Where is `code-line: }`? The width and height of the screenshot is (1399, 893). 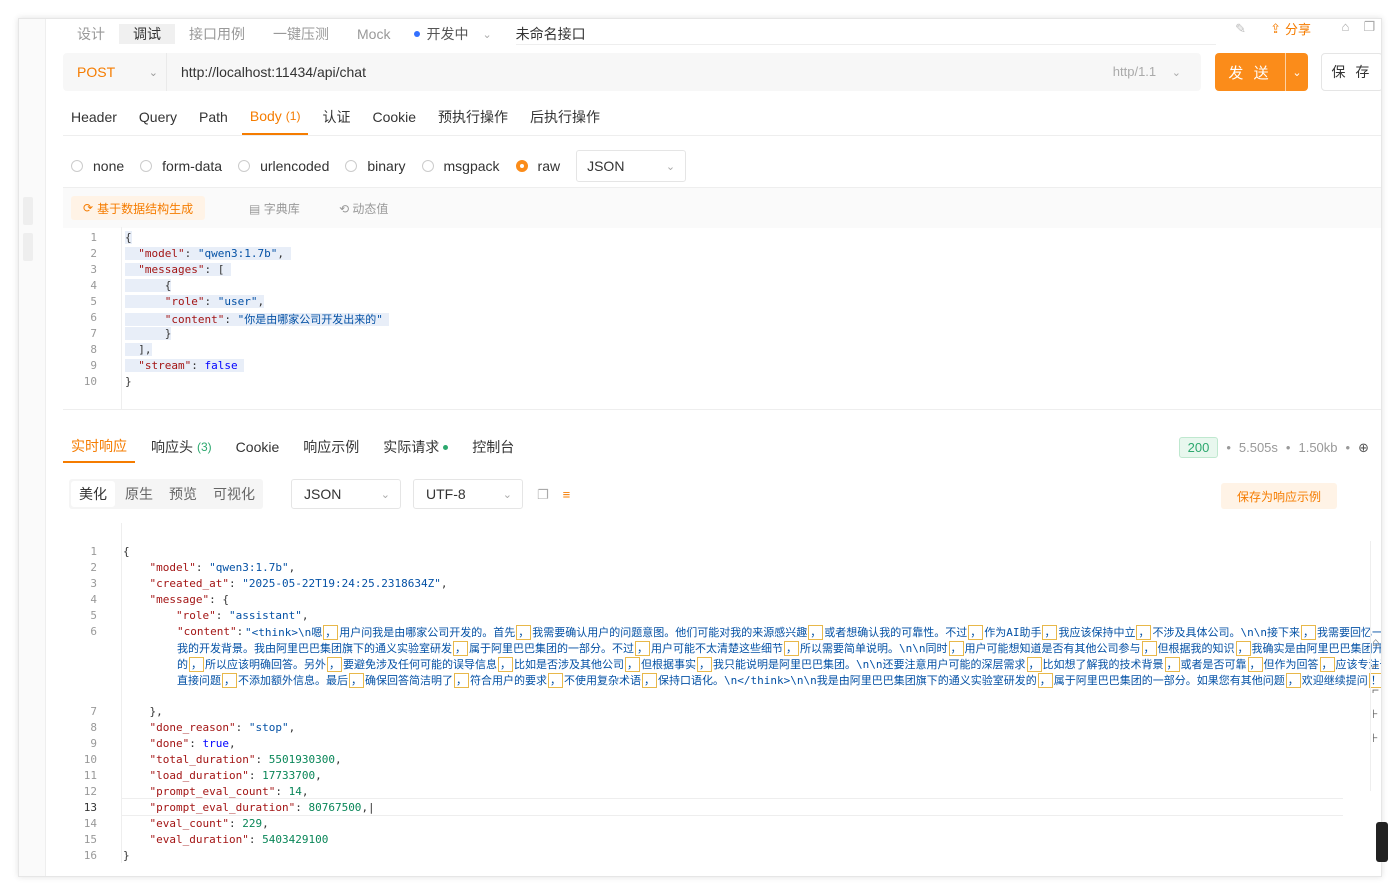
code-line: } is located at coordinates (128, 381).